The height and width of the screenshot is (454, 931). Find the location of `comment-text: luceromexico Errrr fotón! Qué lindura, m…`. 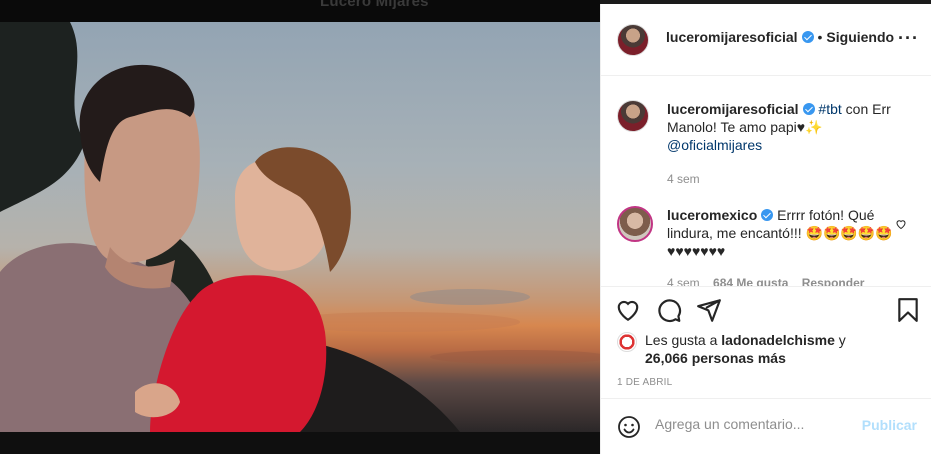

comment-text: luceromexico Errrr fotón! Qué lindura, m… is located at coordinates (787, 233).